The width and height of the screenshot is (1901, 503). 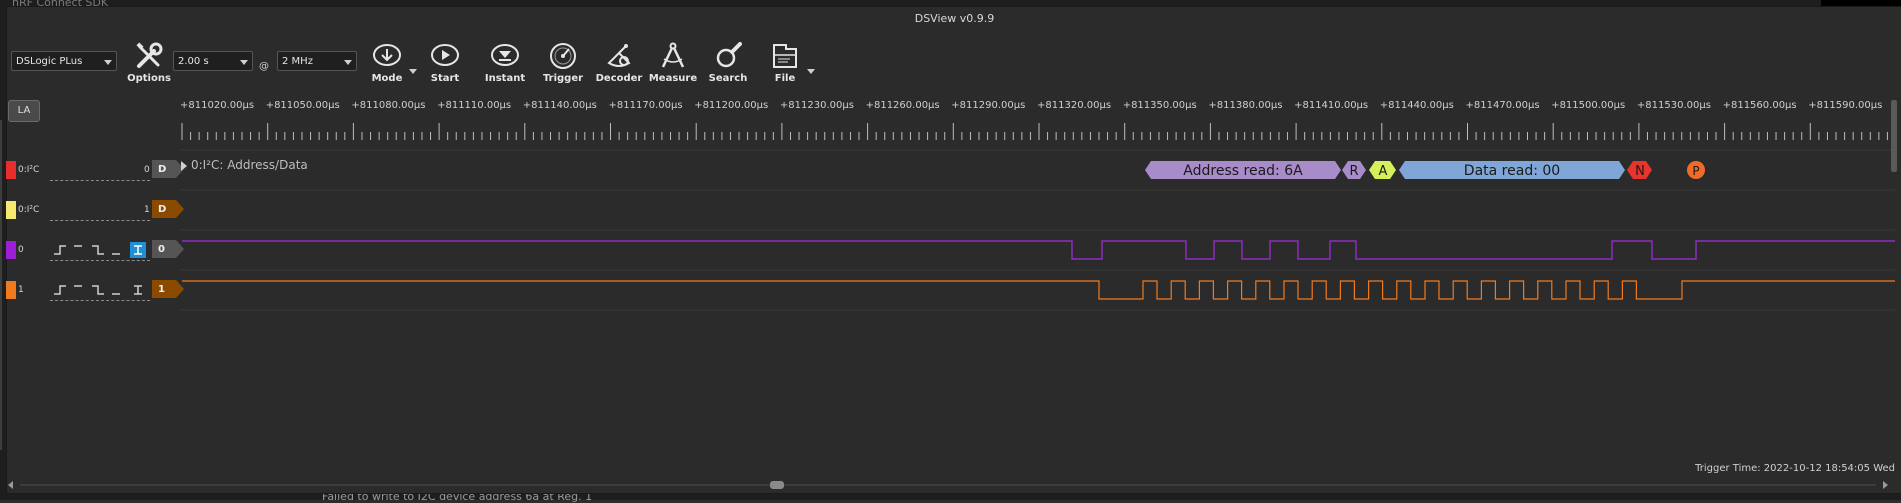 What do you see at coordinates (1353, 171) in the screenshot?
I see `rw-annotation-label: R` at bounding box center [1353, 171].